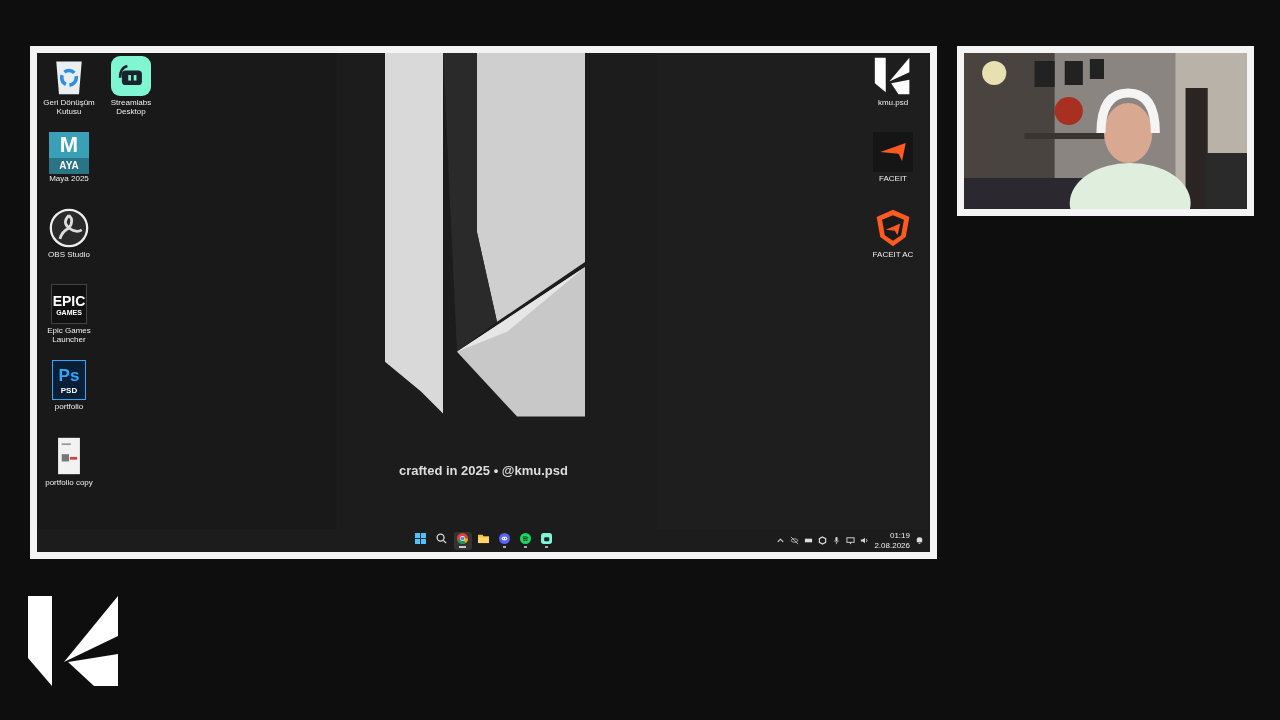  What do you see at coordinates (525, 539) in the screenshot?
I see `music-app-icon` at bounding box center [525, 539].